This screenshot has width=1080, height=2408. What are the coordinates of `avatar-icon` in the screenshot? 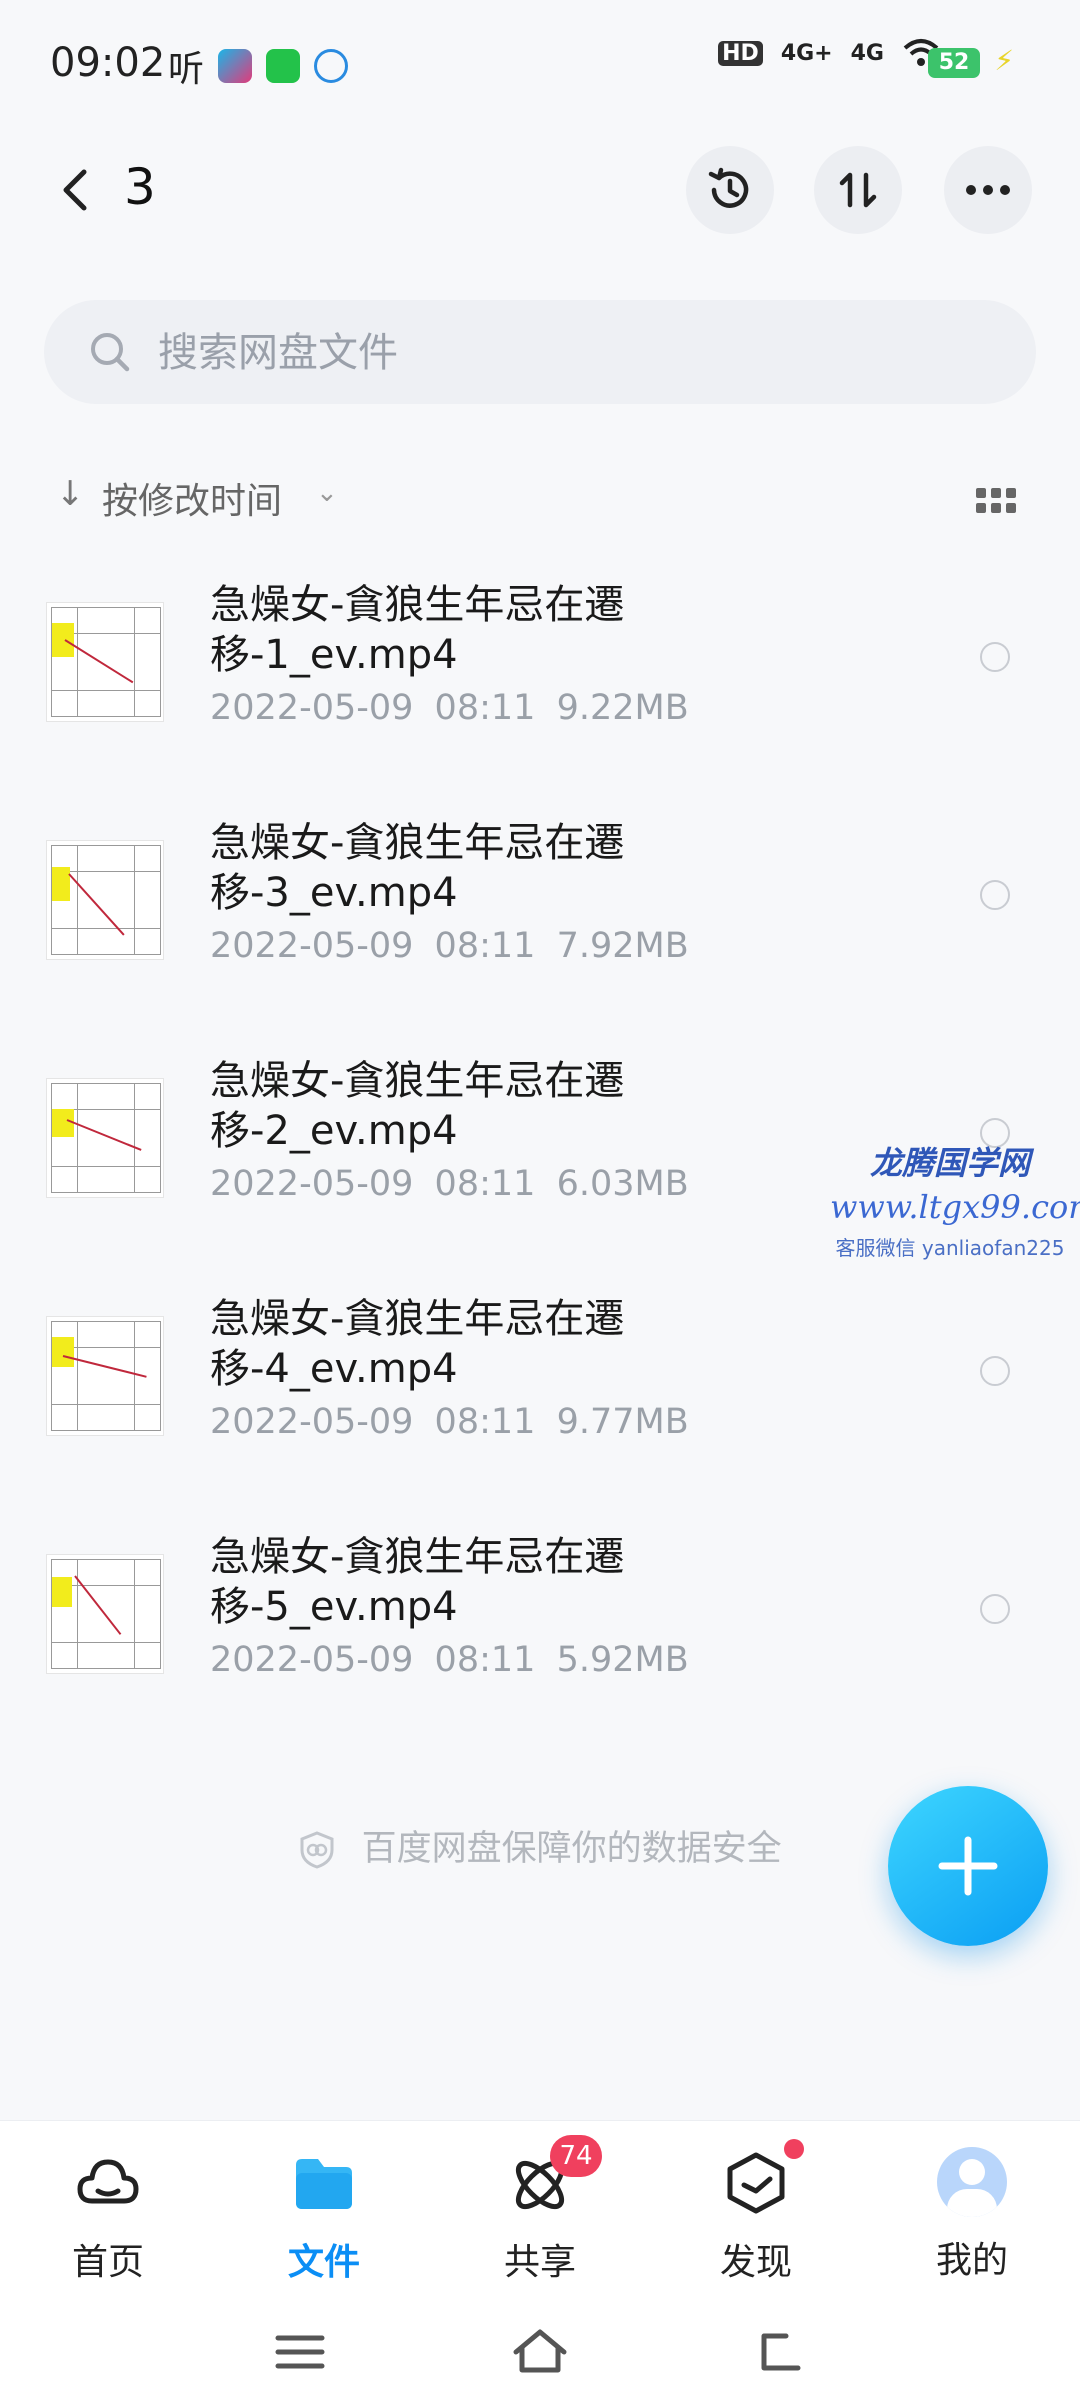 It's located at (972, 2182).